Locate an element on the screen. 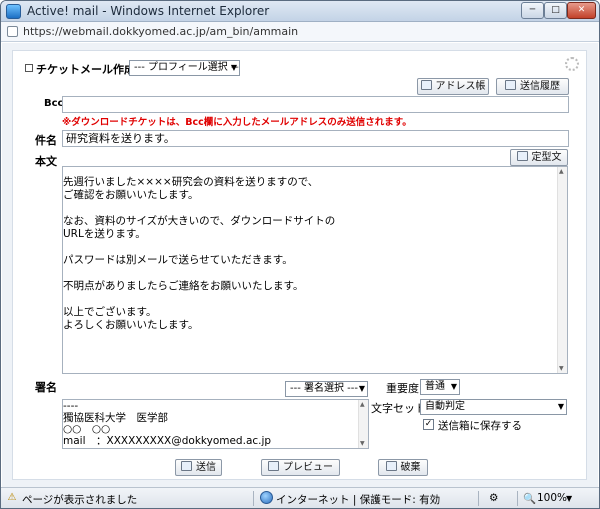  sent-history-button: 送信履歴 is located at coordinates (532, 86).